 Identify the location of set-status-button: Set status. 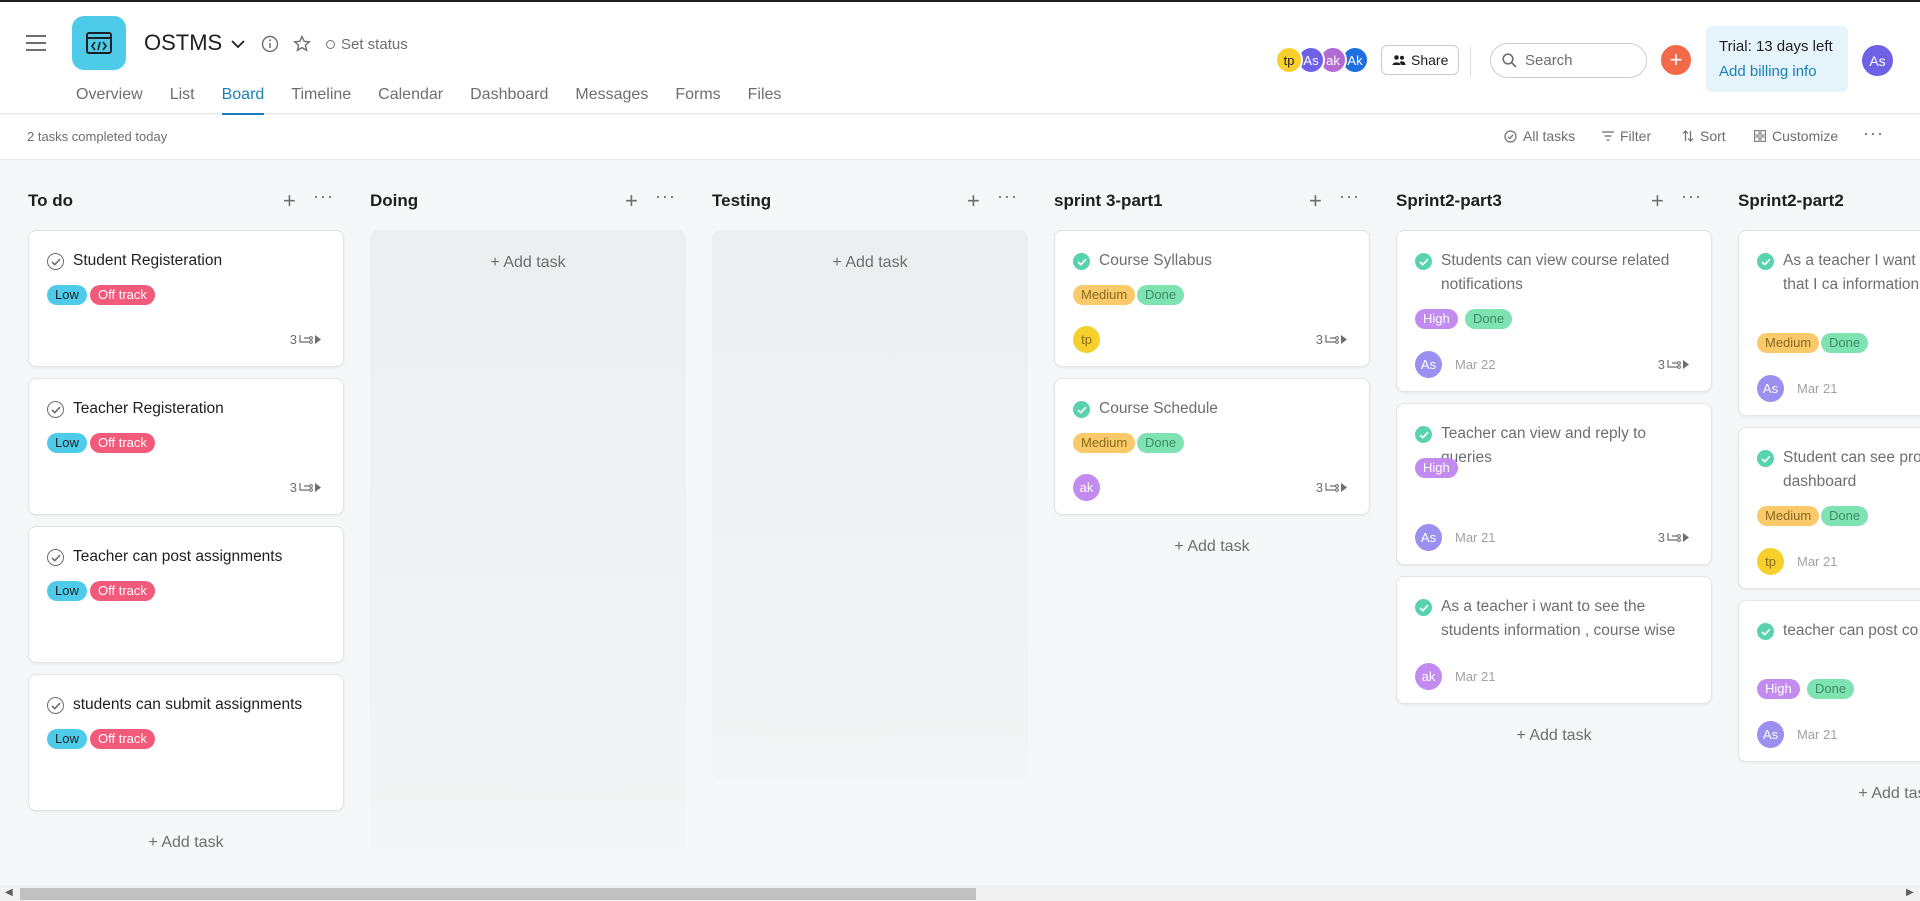
(367, 44).